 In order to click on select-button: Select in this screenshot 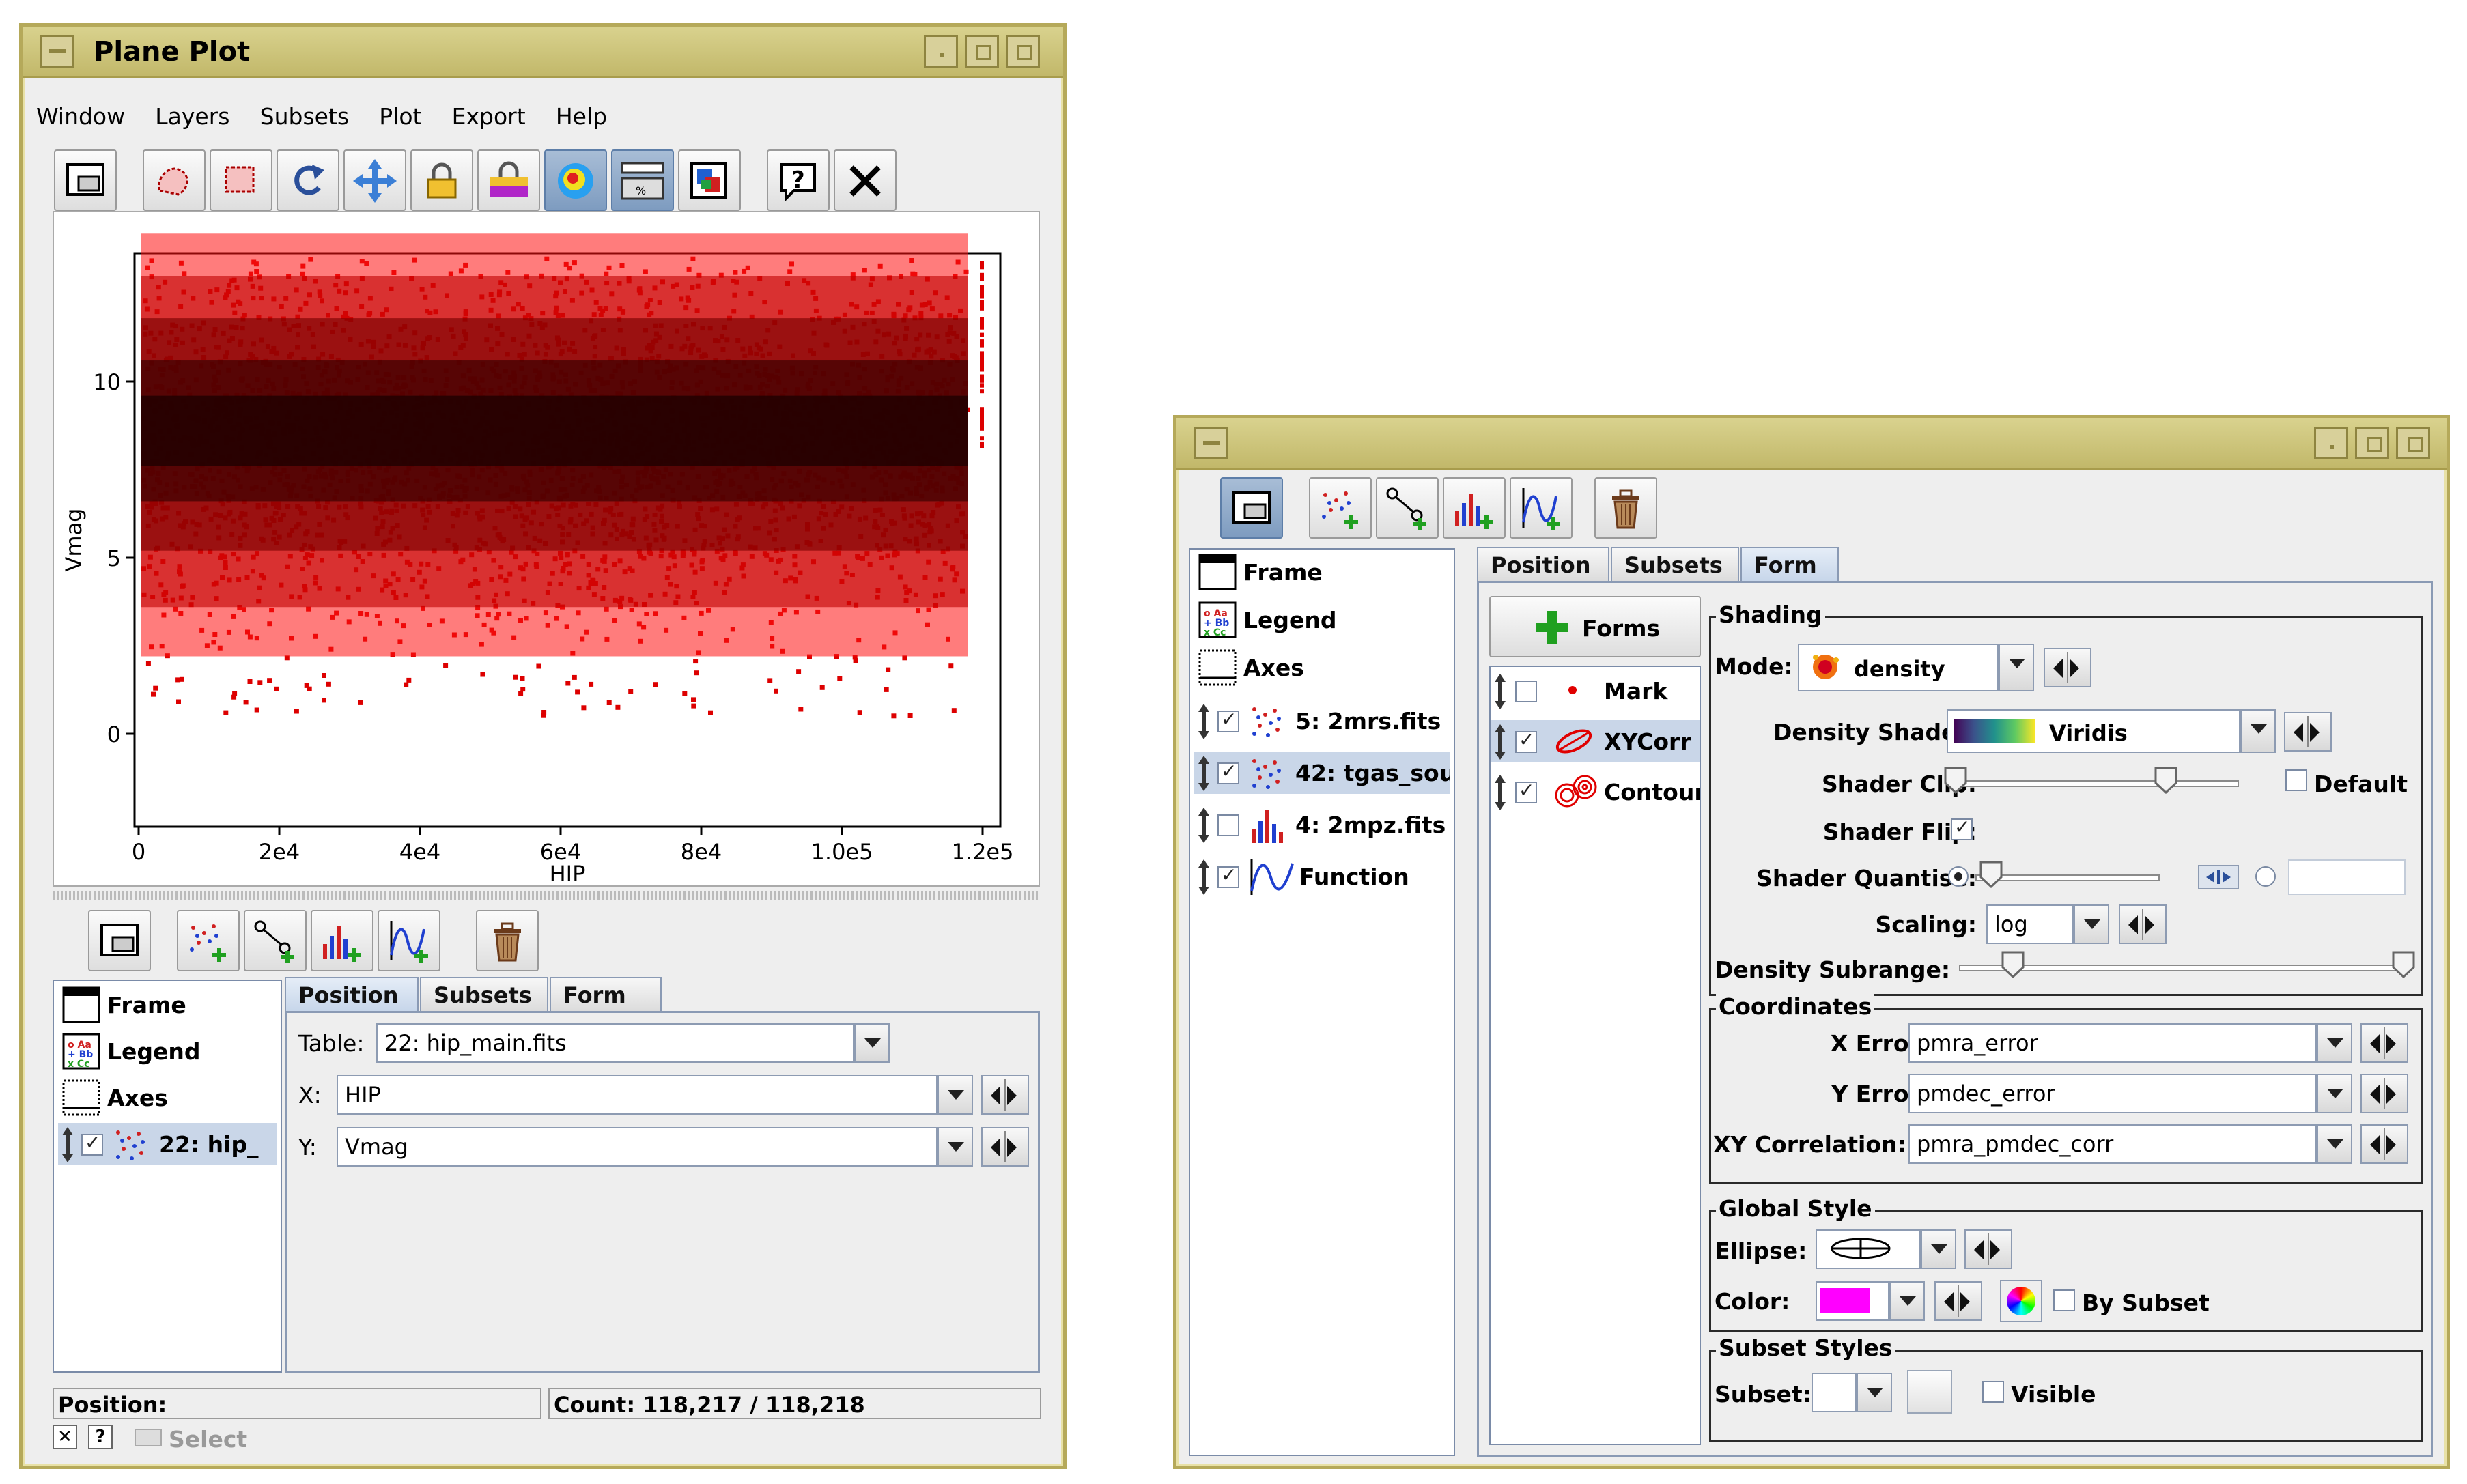, I will do `click(208, 1439)`.